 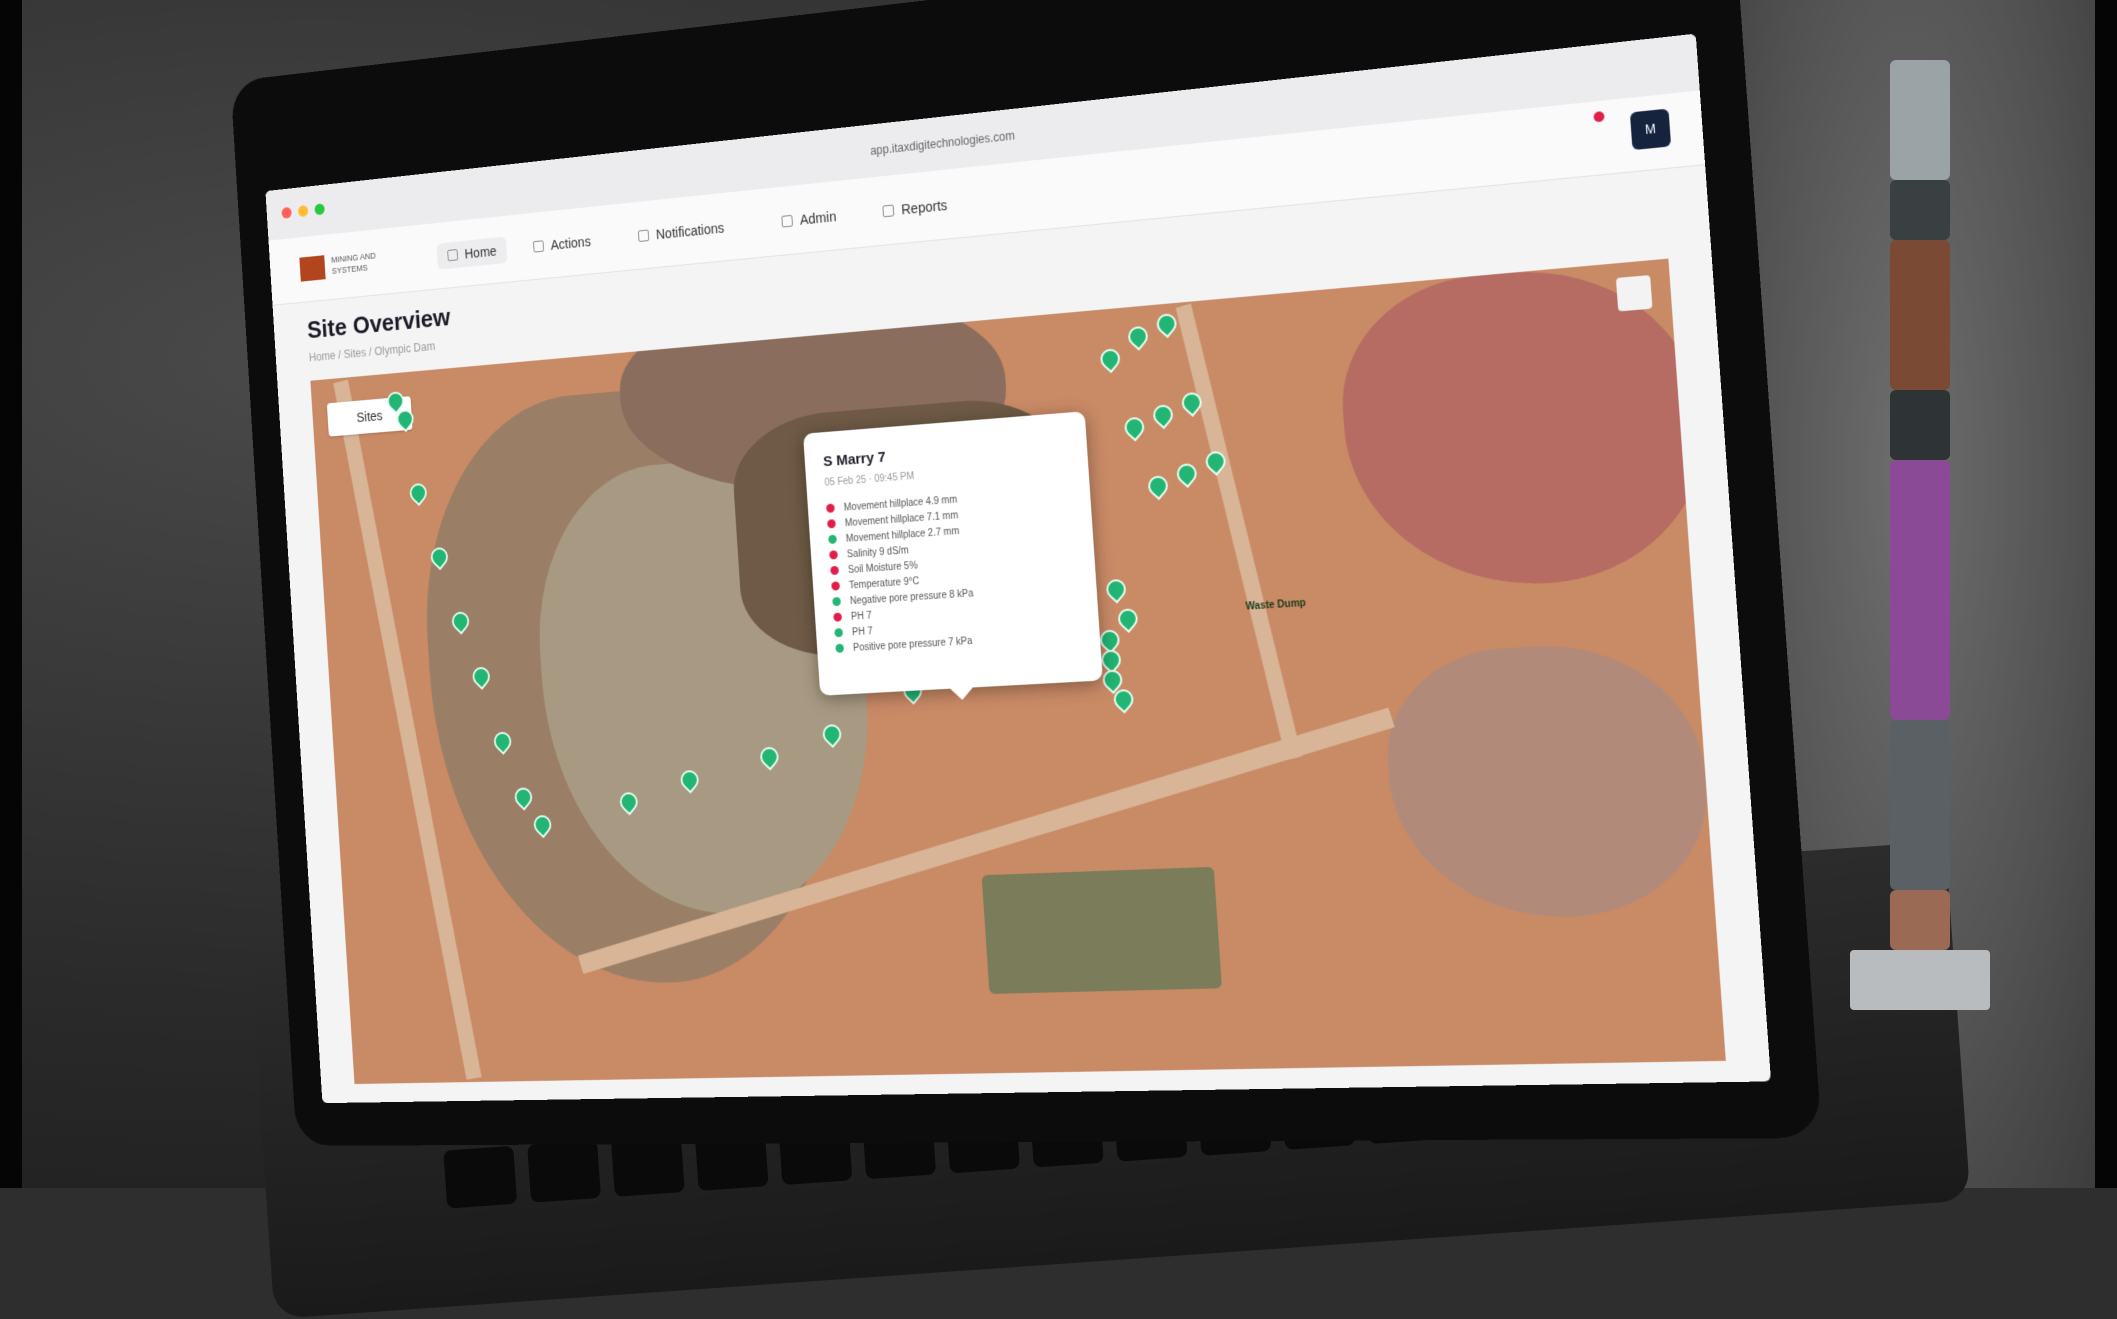 I want to click on bell-icon, so click(x=643, y=236).